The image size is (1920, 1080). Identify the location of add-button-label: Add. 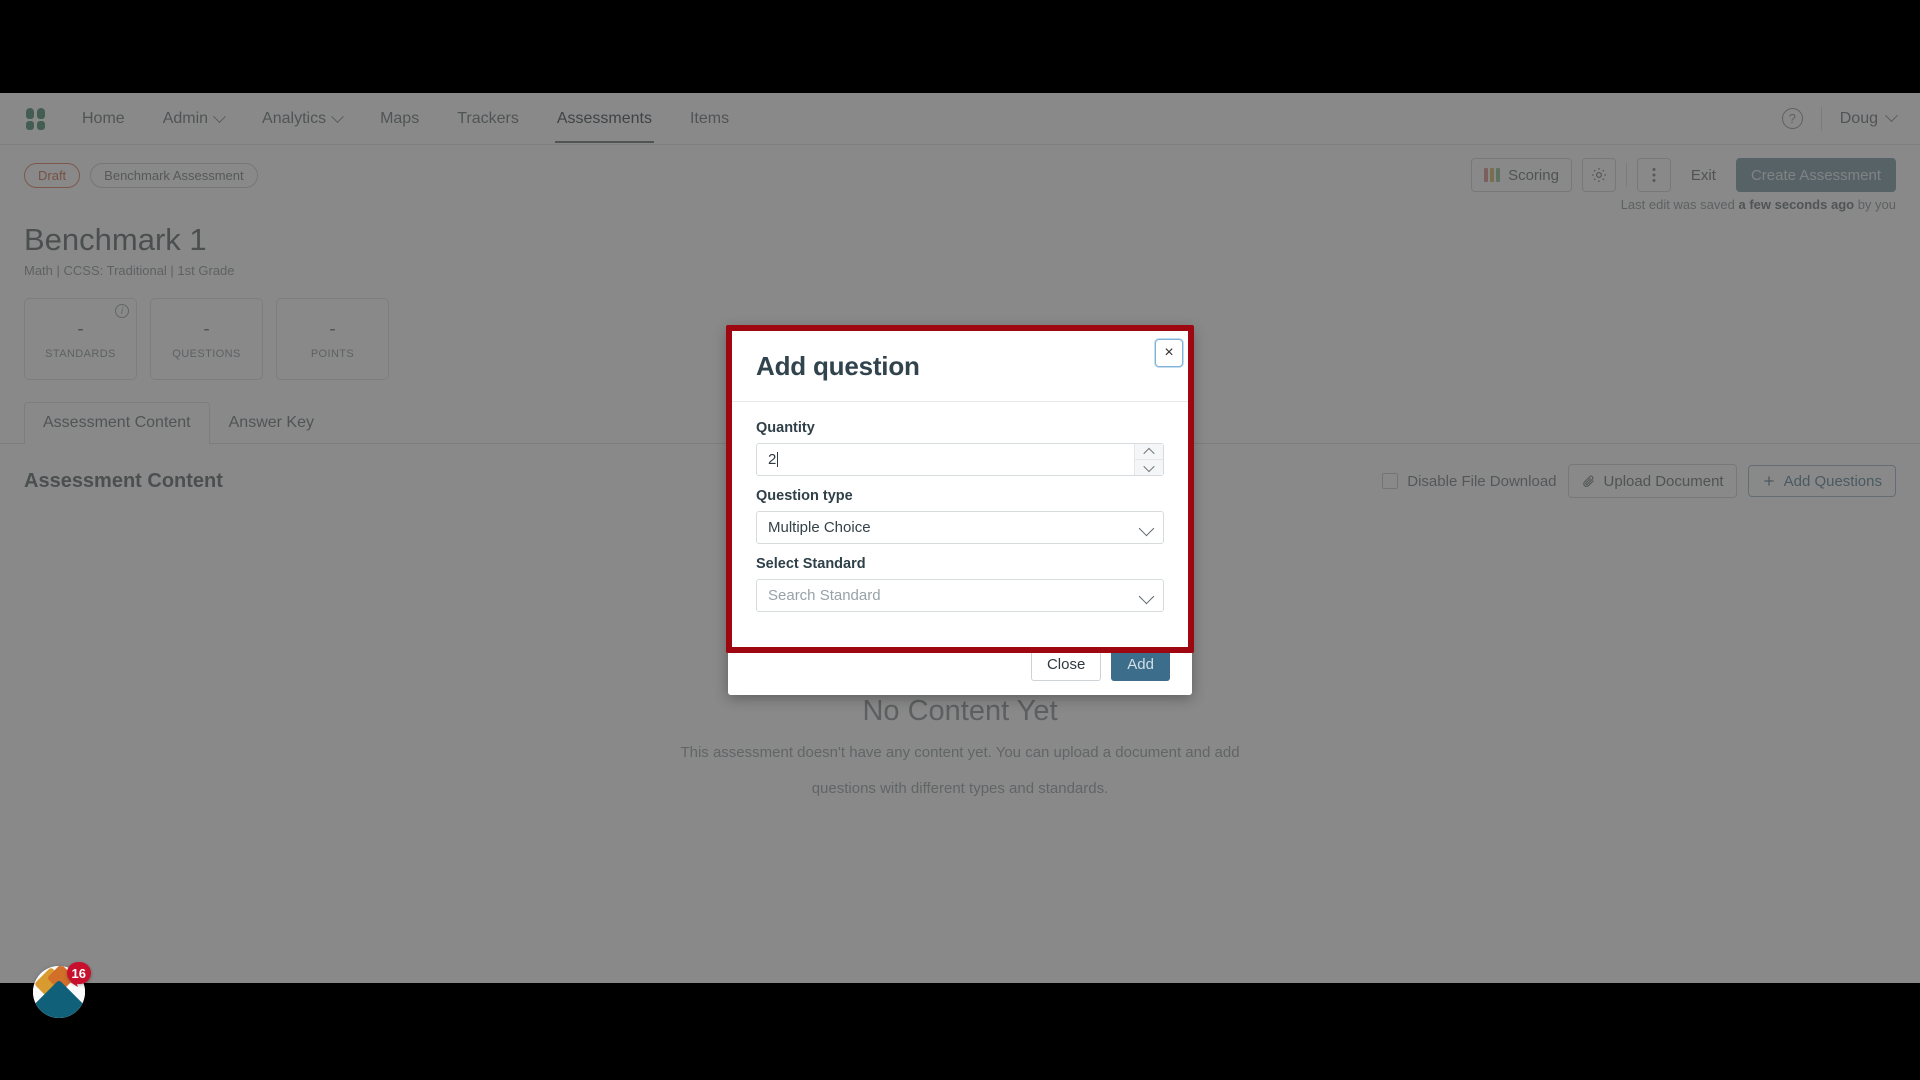
(1140, 664).